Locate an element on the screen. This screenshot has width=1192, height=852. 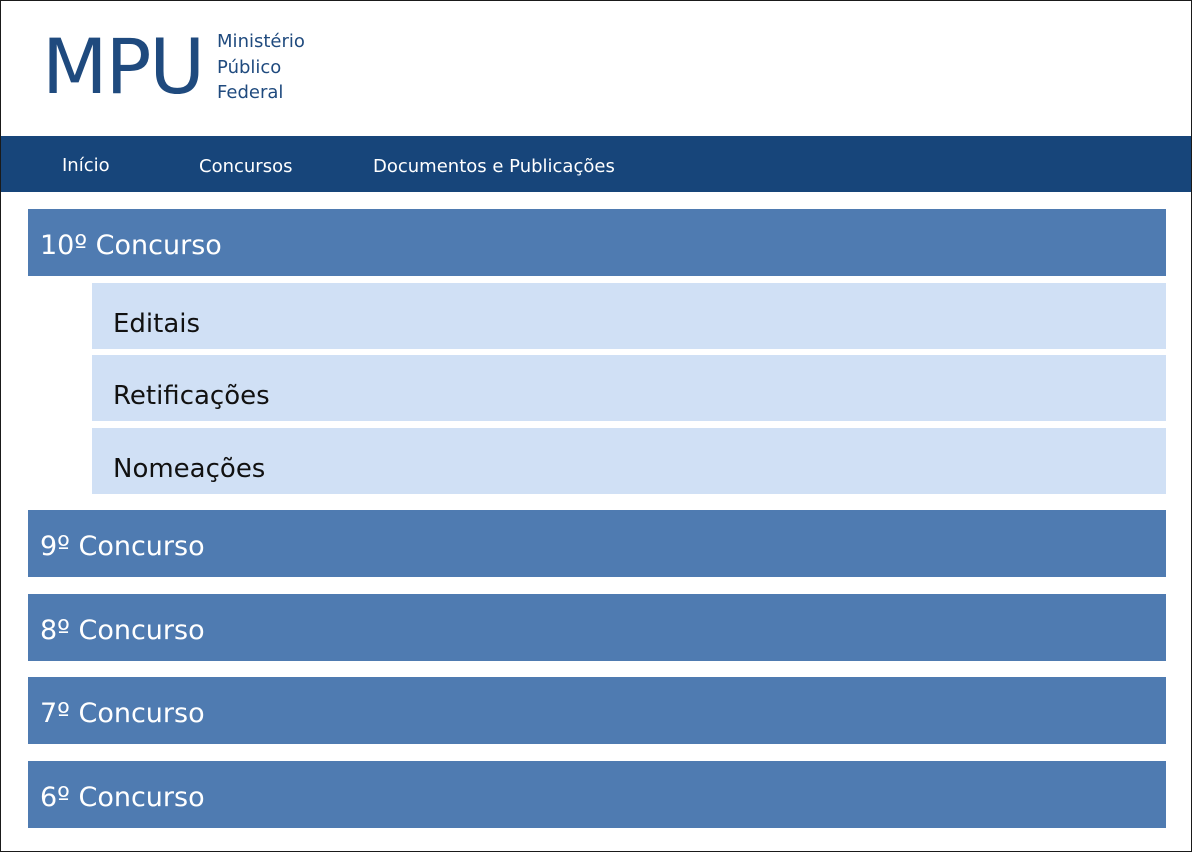
logo-subtitle-line: Público is located at coordinates (249, 67).